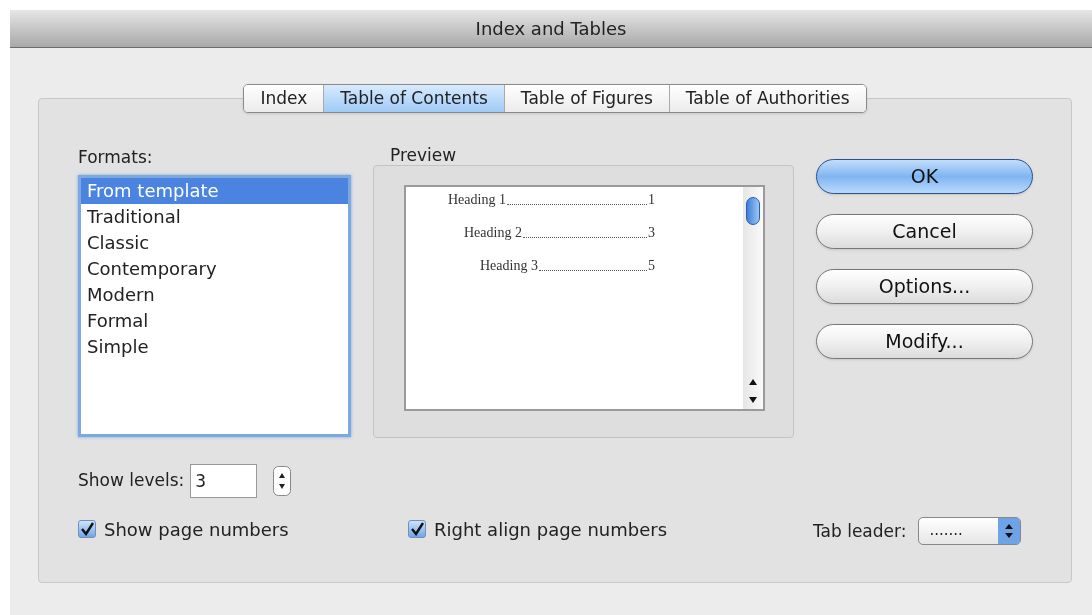 This screenshot has width=1092, height=615. Describe the element at coordinates (214, 191) in the screenshot. I see `format-item: From template` at that location.